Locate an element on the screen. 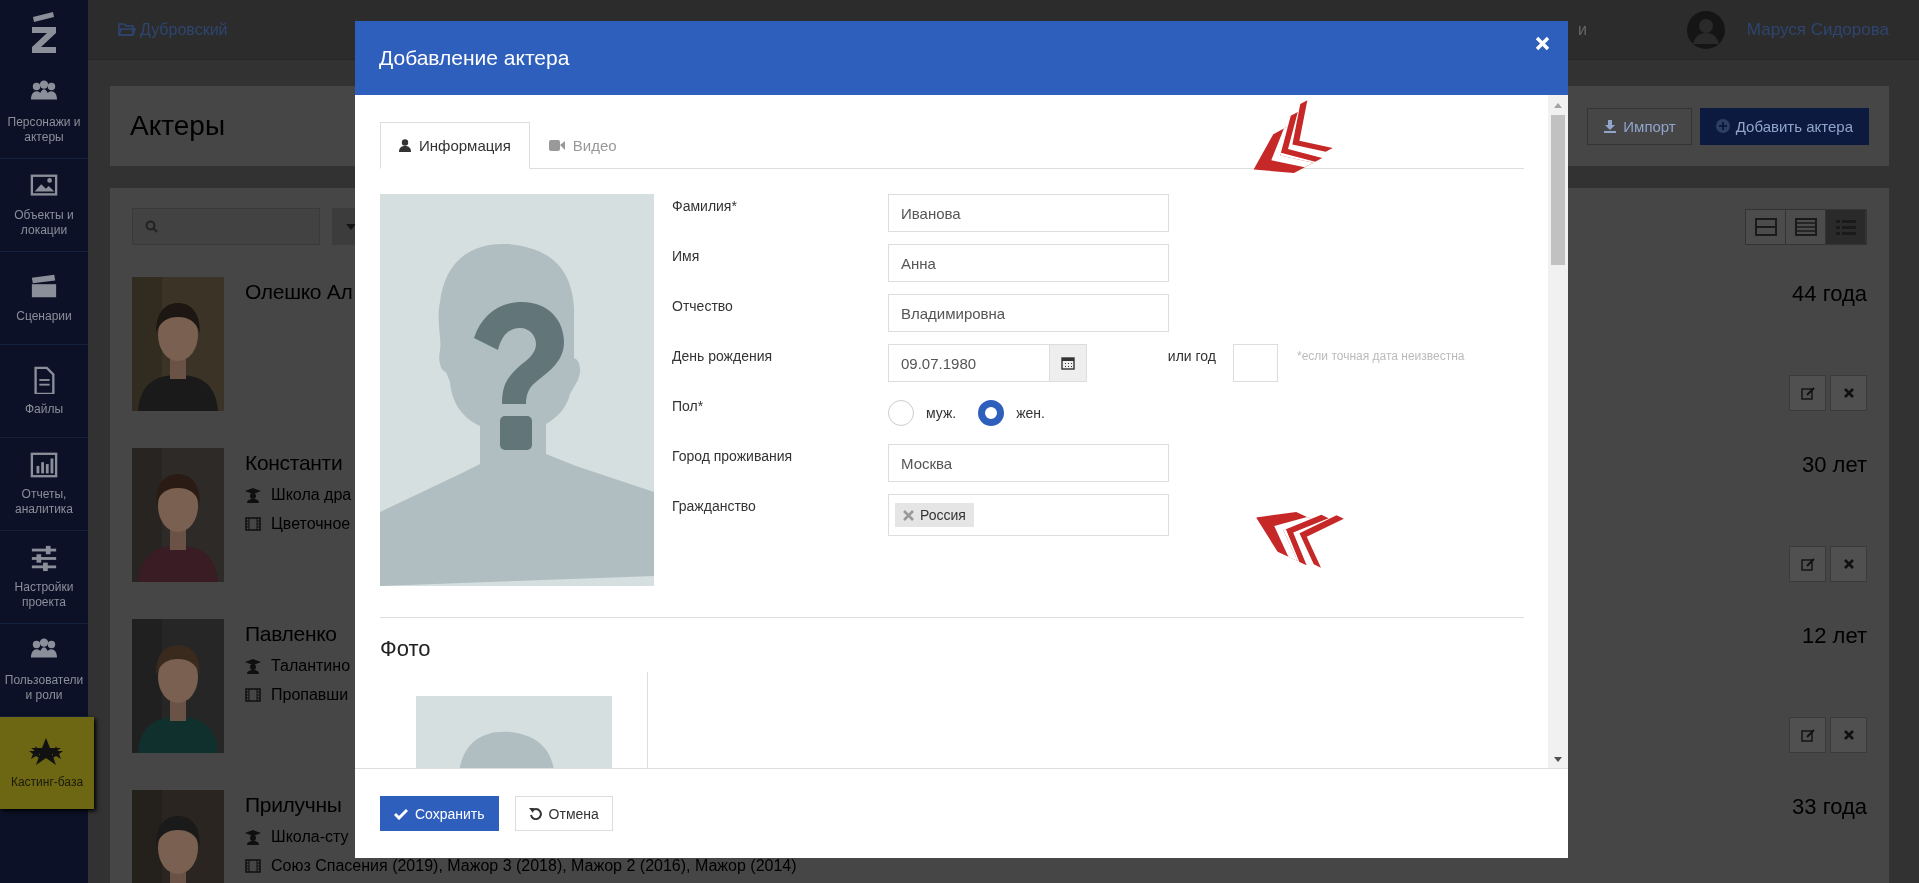 The width and height of the screenshot is (1919, 883). sidebar-label: Настройки проекта is located at coordinates (44, 595).